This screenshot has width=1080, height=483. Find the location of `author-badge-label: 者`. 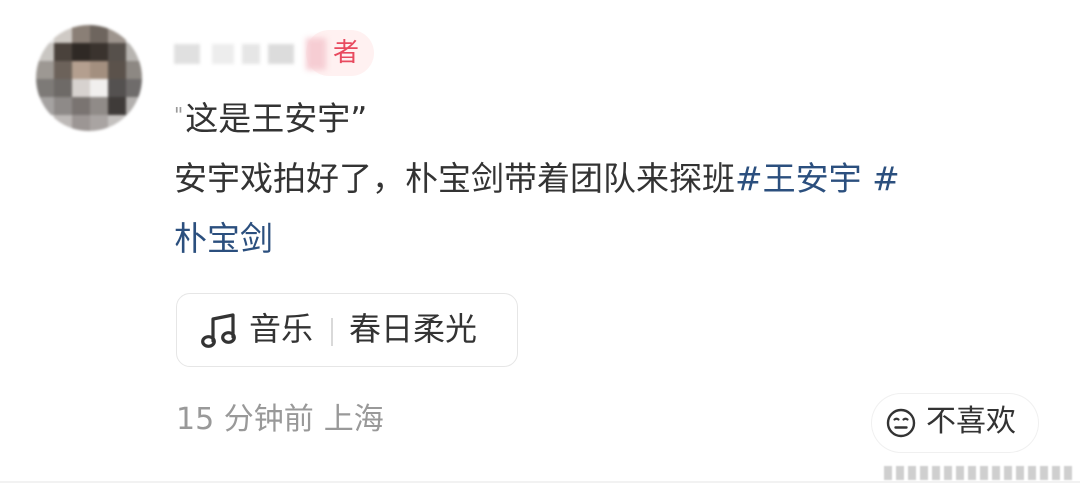

author-badge-label: 者 is located at coordinates (345, 53).